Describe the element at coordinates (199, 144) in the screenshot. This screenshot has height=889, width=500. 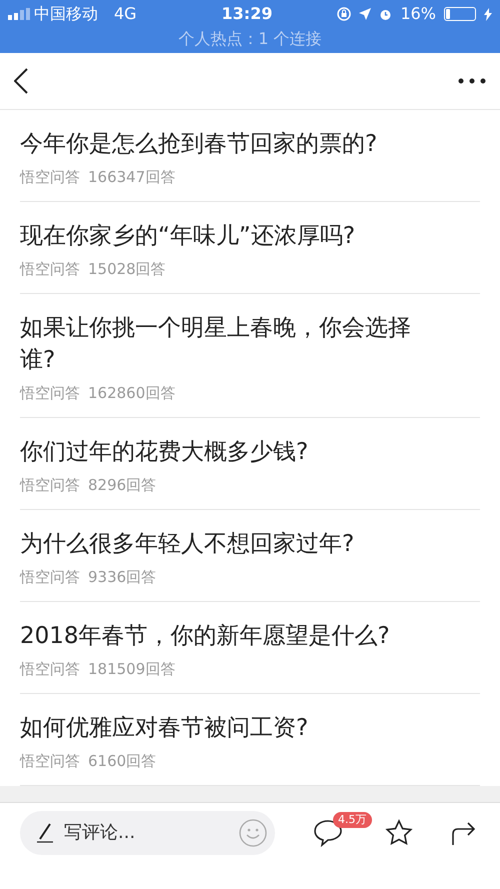
I see `question-title: 今年你是怎么抢到春节回家的票的?` at that location.